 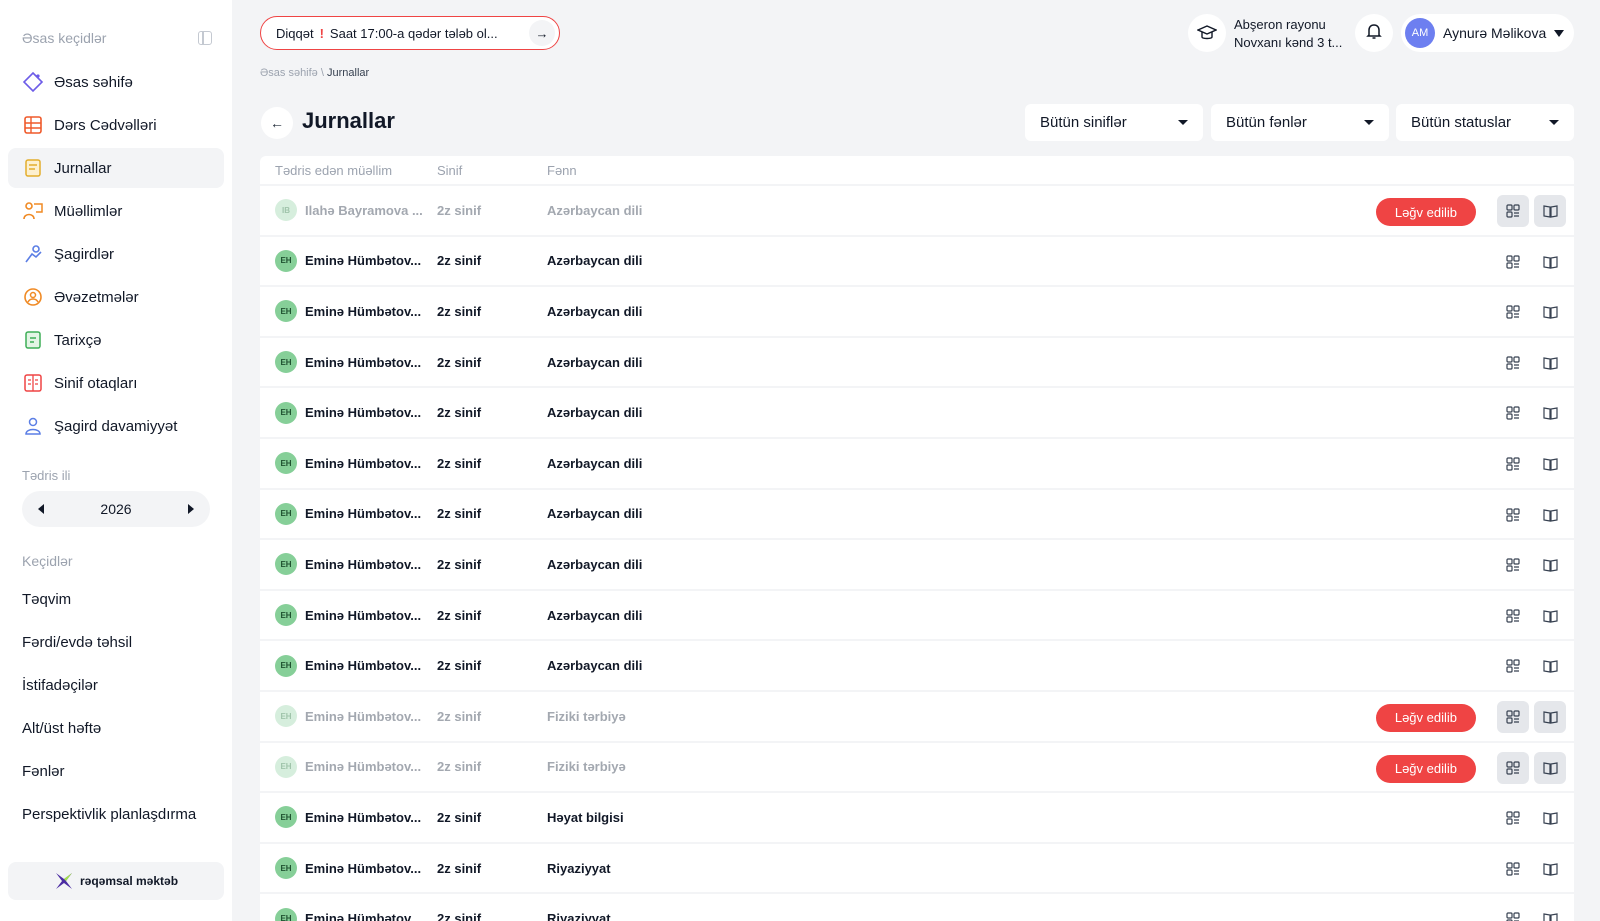 I want to click on sidebar-collapse-icon, so click(x=205, y=38).